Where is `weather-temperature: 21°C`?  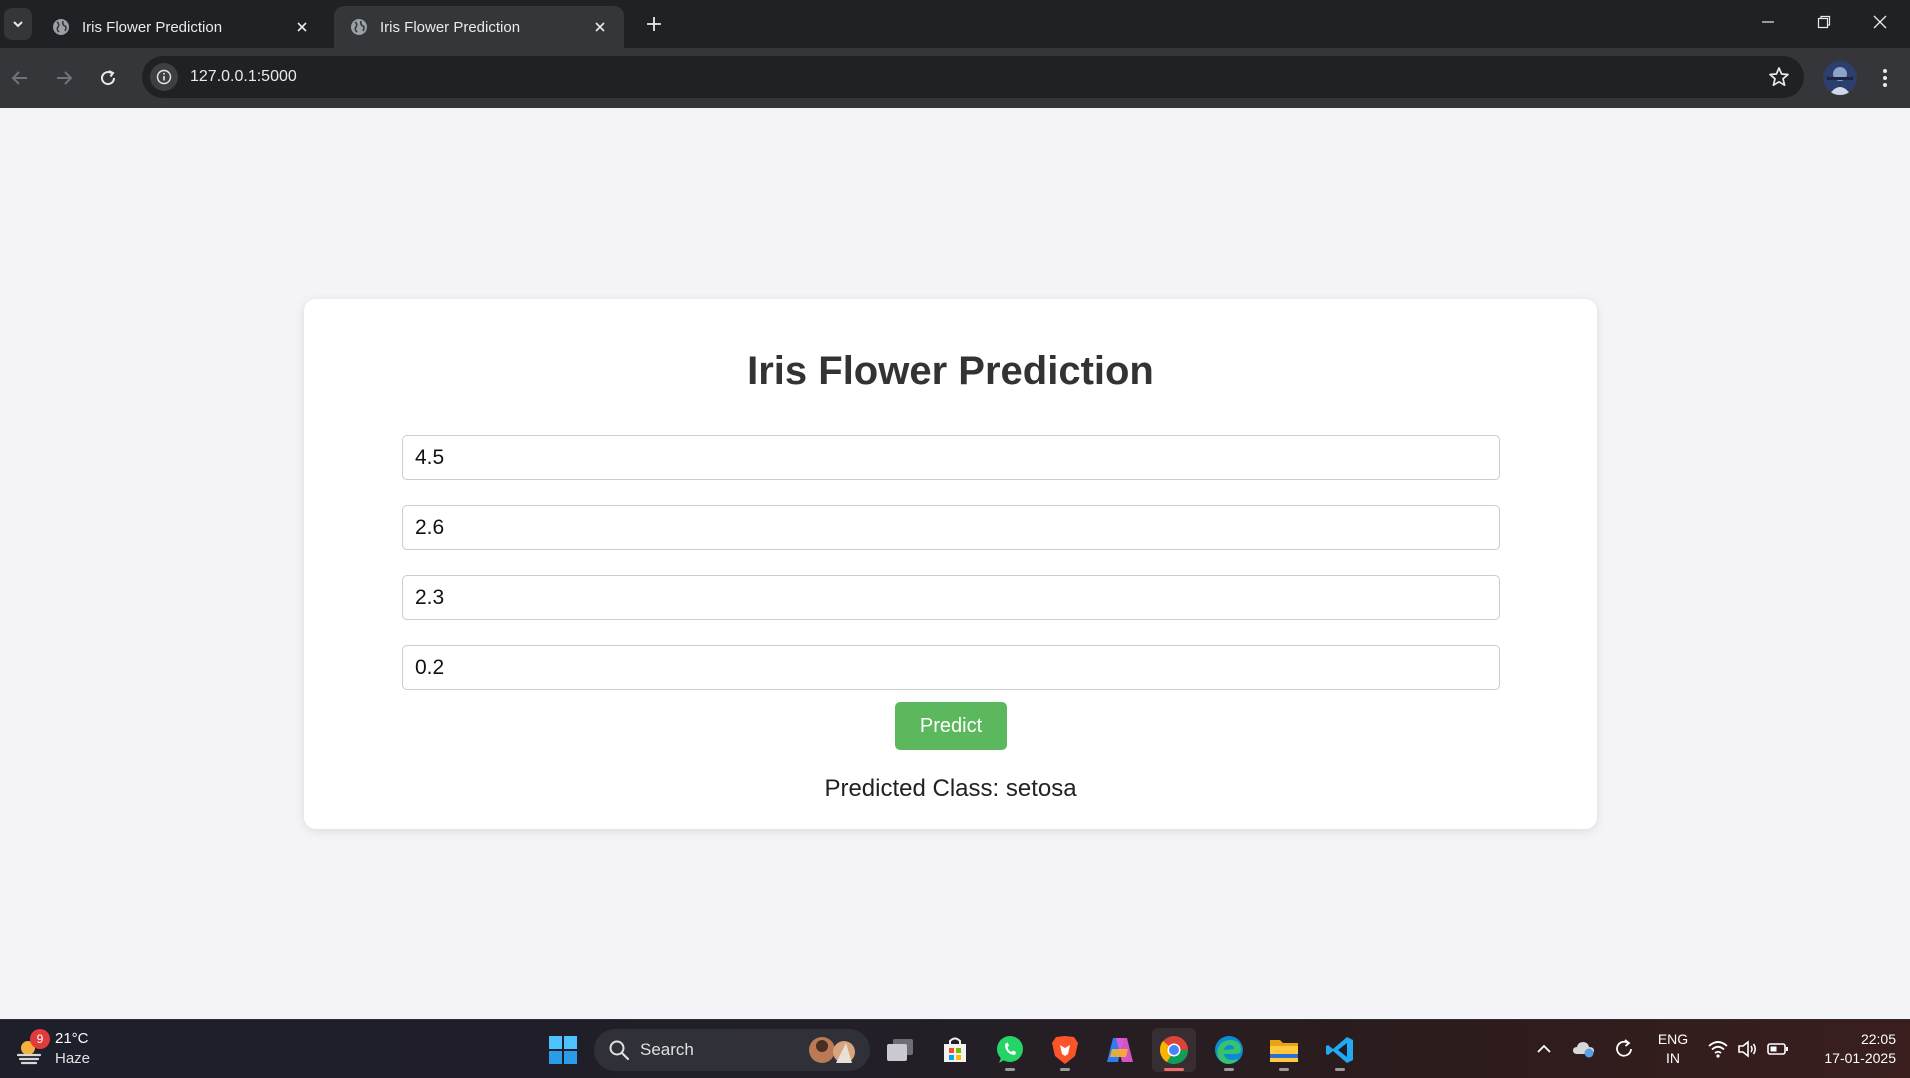 weather-temperature: 21°C is located at coordinates (72, 1038).